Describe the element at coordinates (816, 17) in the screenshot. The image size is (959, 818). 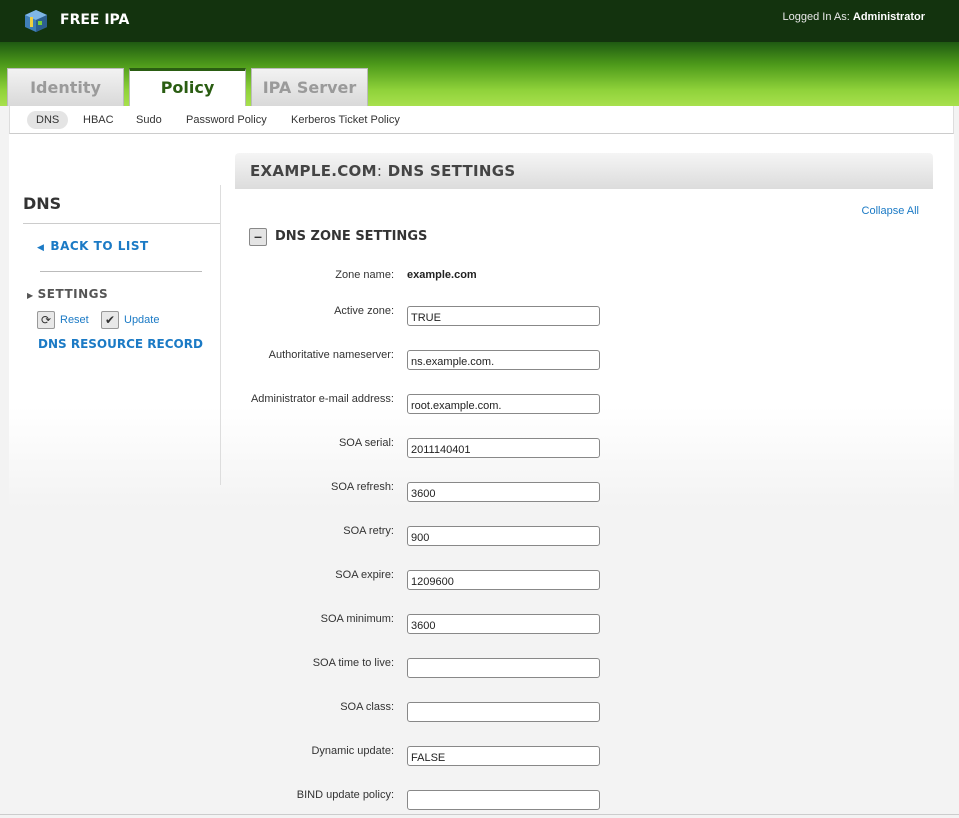
I see `logged-in-label: Logged In As:` at that location.